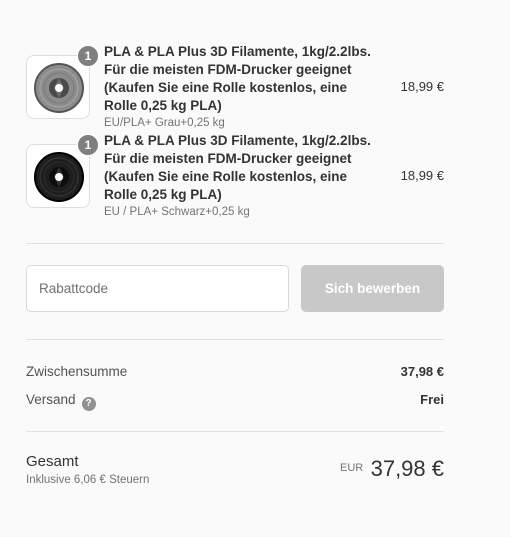 This screenshot has width=510, height=537. Describe the element at coordinates (432, 399) in the screenshot. I see `shipping-value: Frei` at that location.